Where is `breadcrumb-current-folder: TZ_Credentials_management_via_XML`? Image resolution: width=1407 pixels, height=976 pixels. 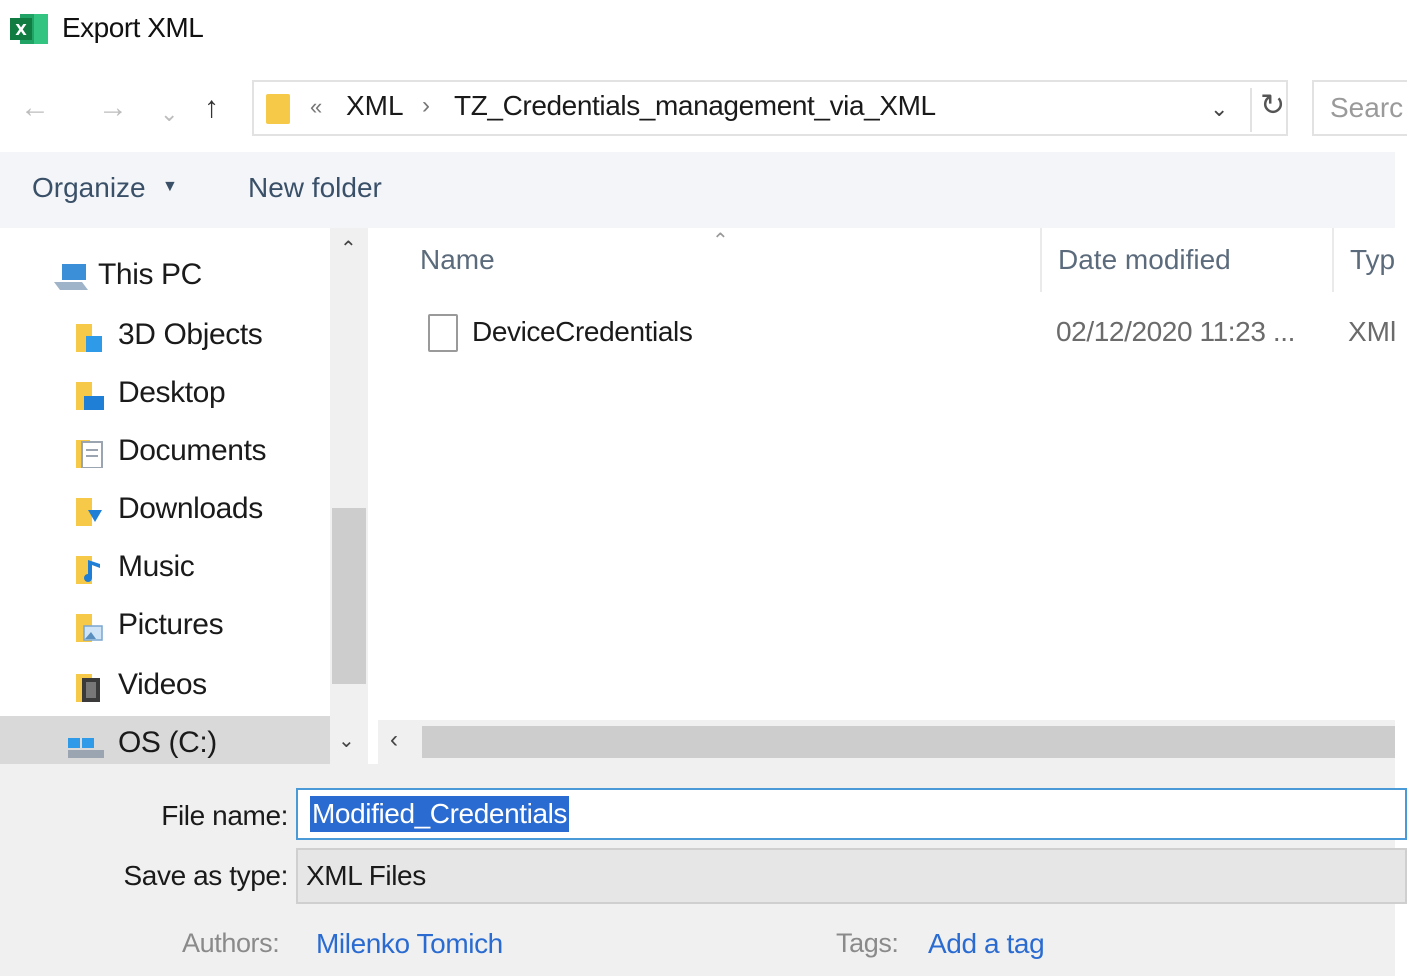 breadcrumb-current-folder: TZ_Credentials_management_via_XML is located at coordinates (695, 106).